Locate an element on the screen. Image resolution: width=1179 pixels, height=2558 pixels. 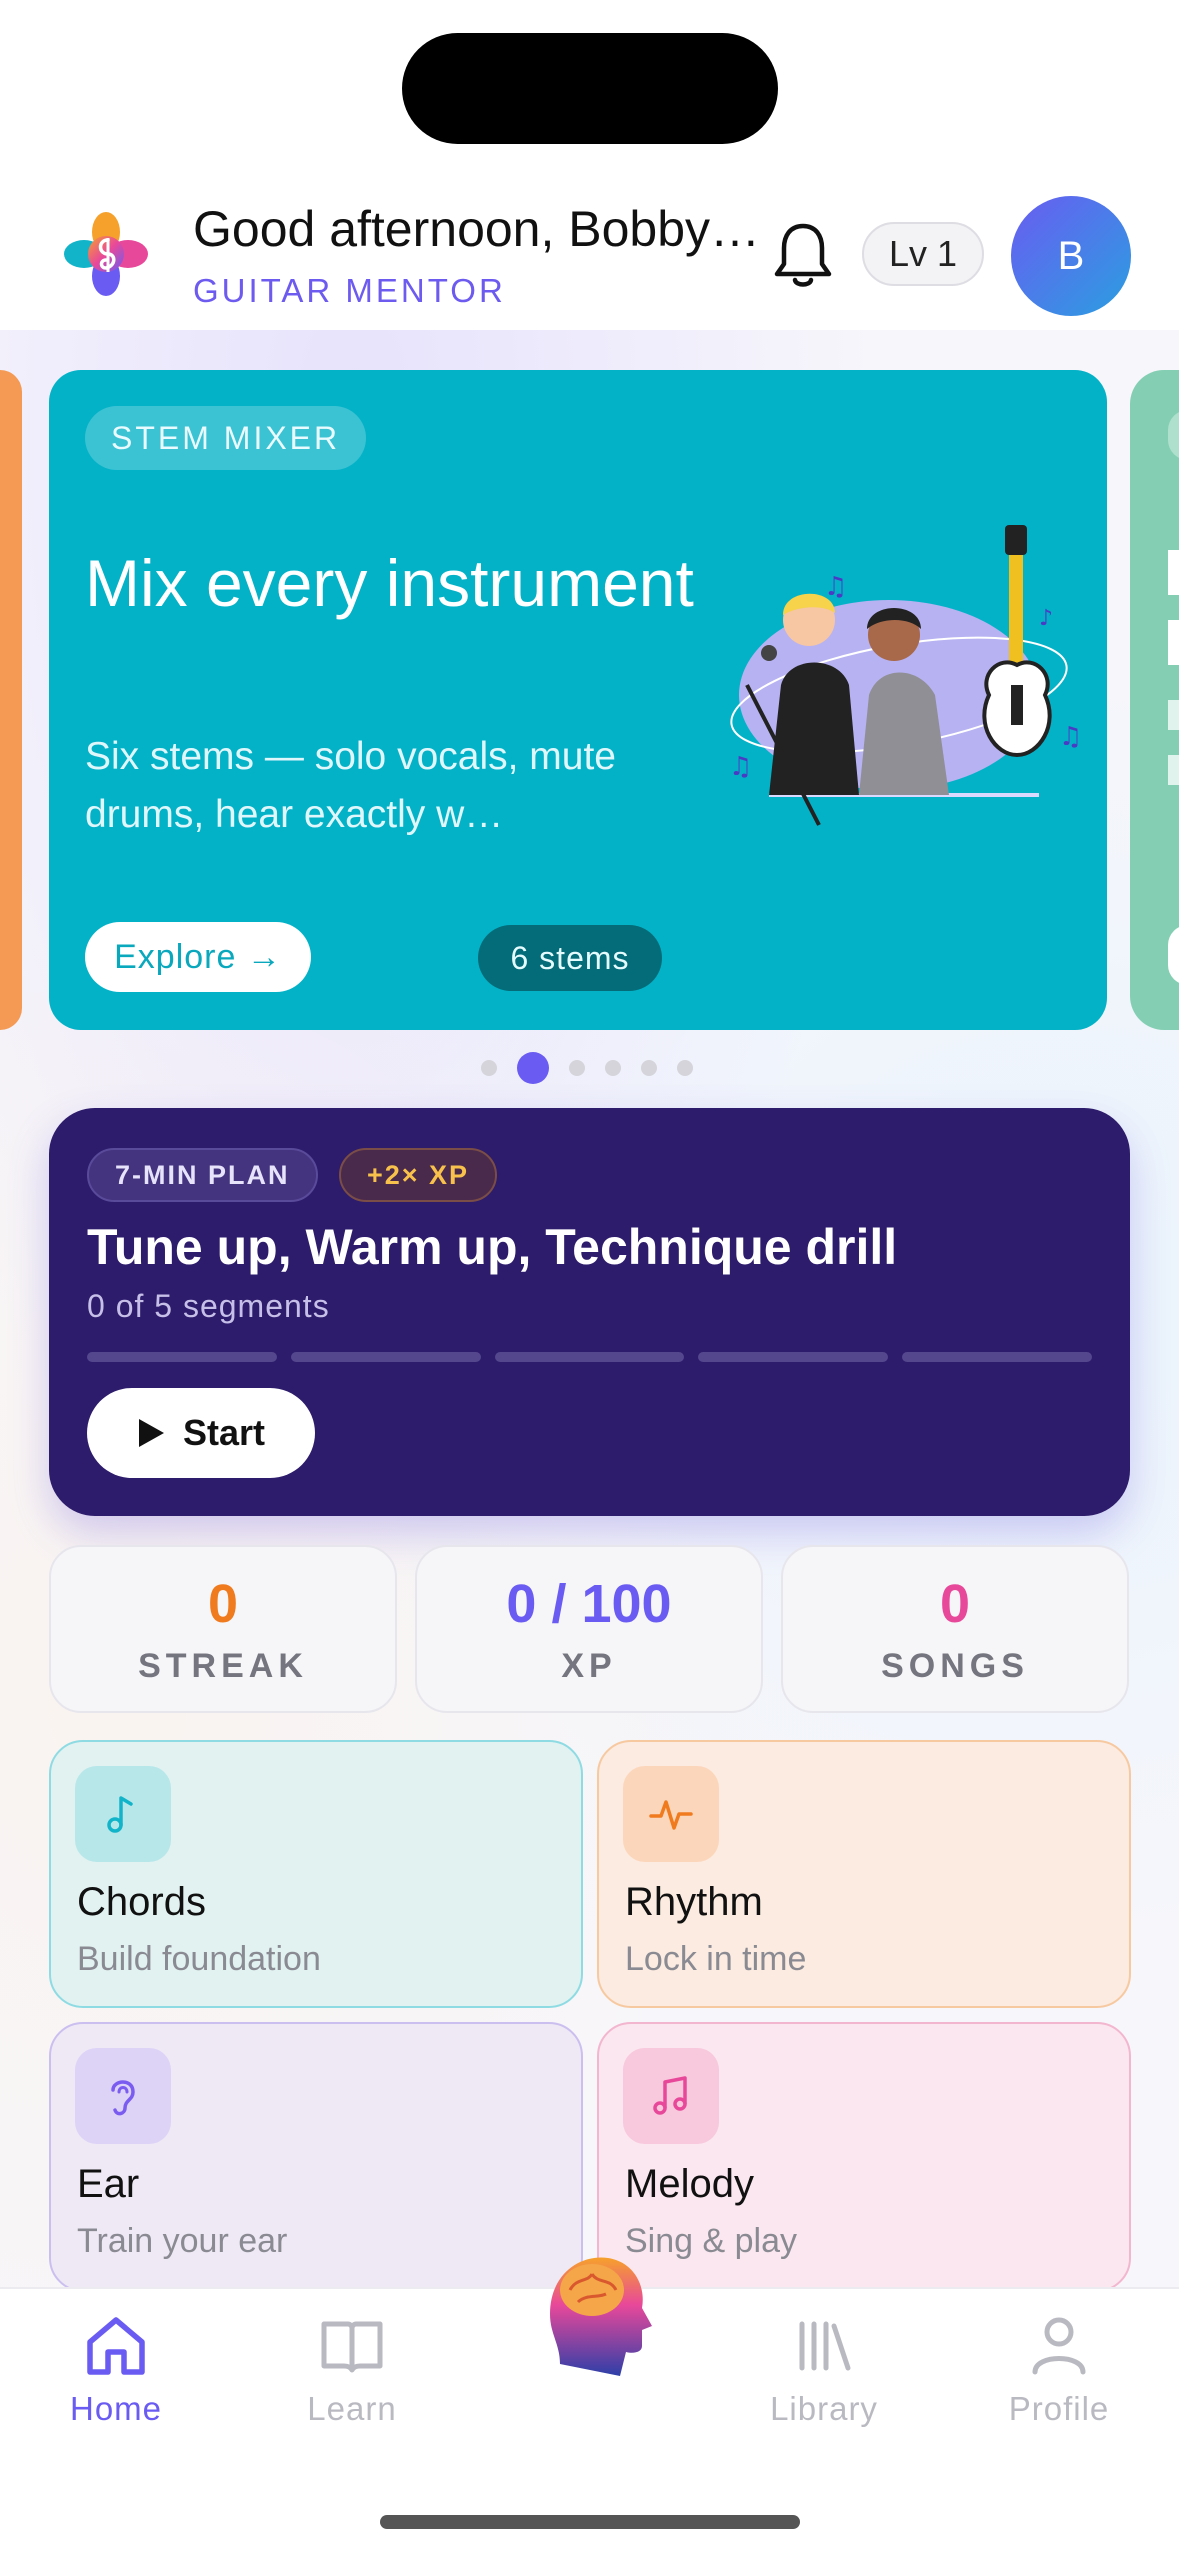
skill-card-ear: Ear Train your ear is located at coordinates (316, 2157).